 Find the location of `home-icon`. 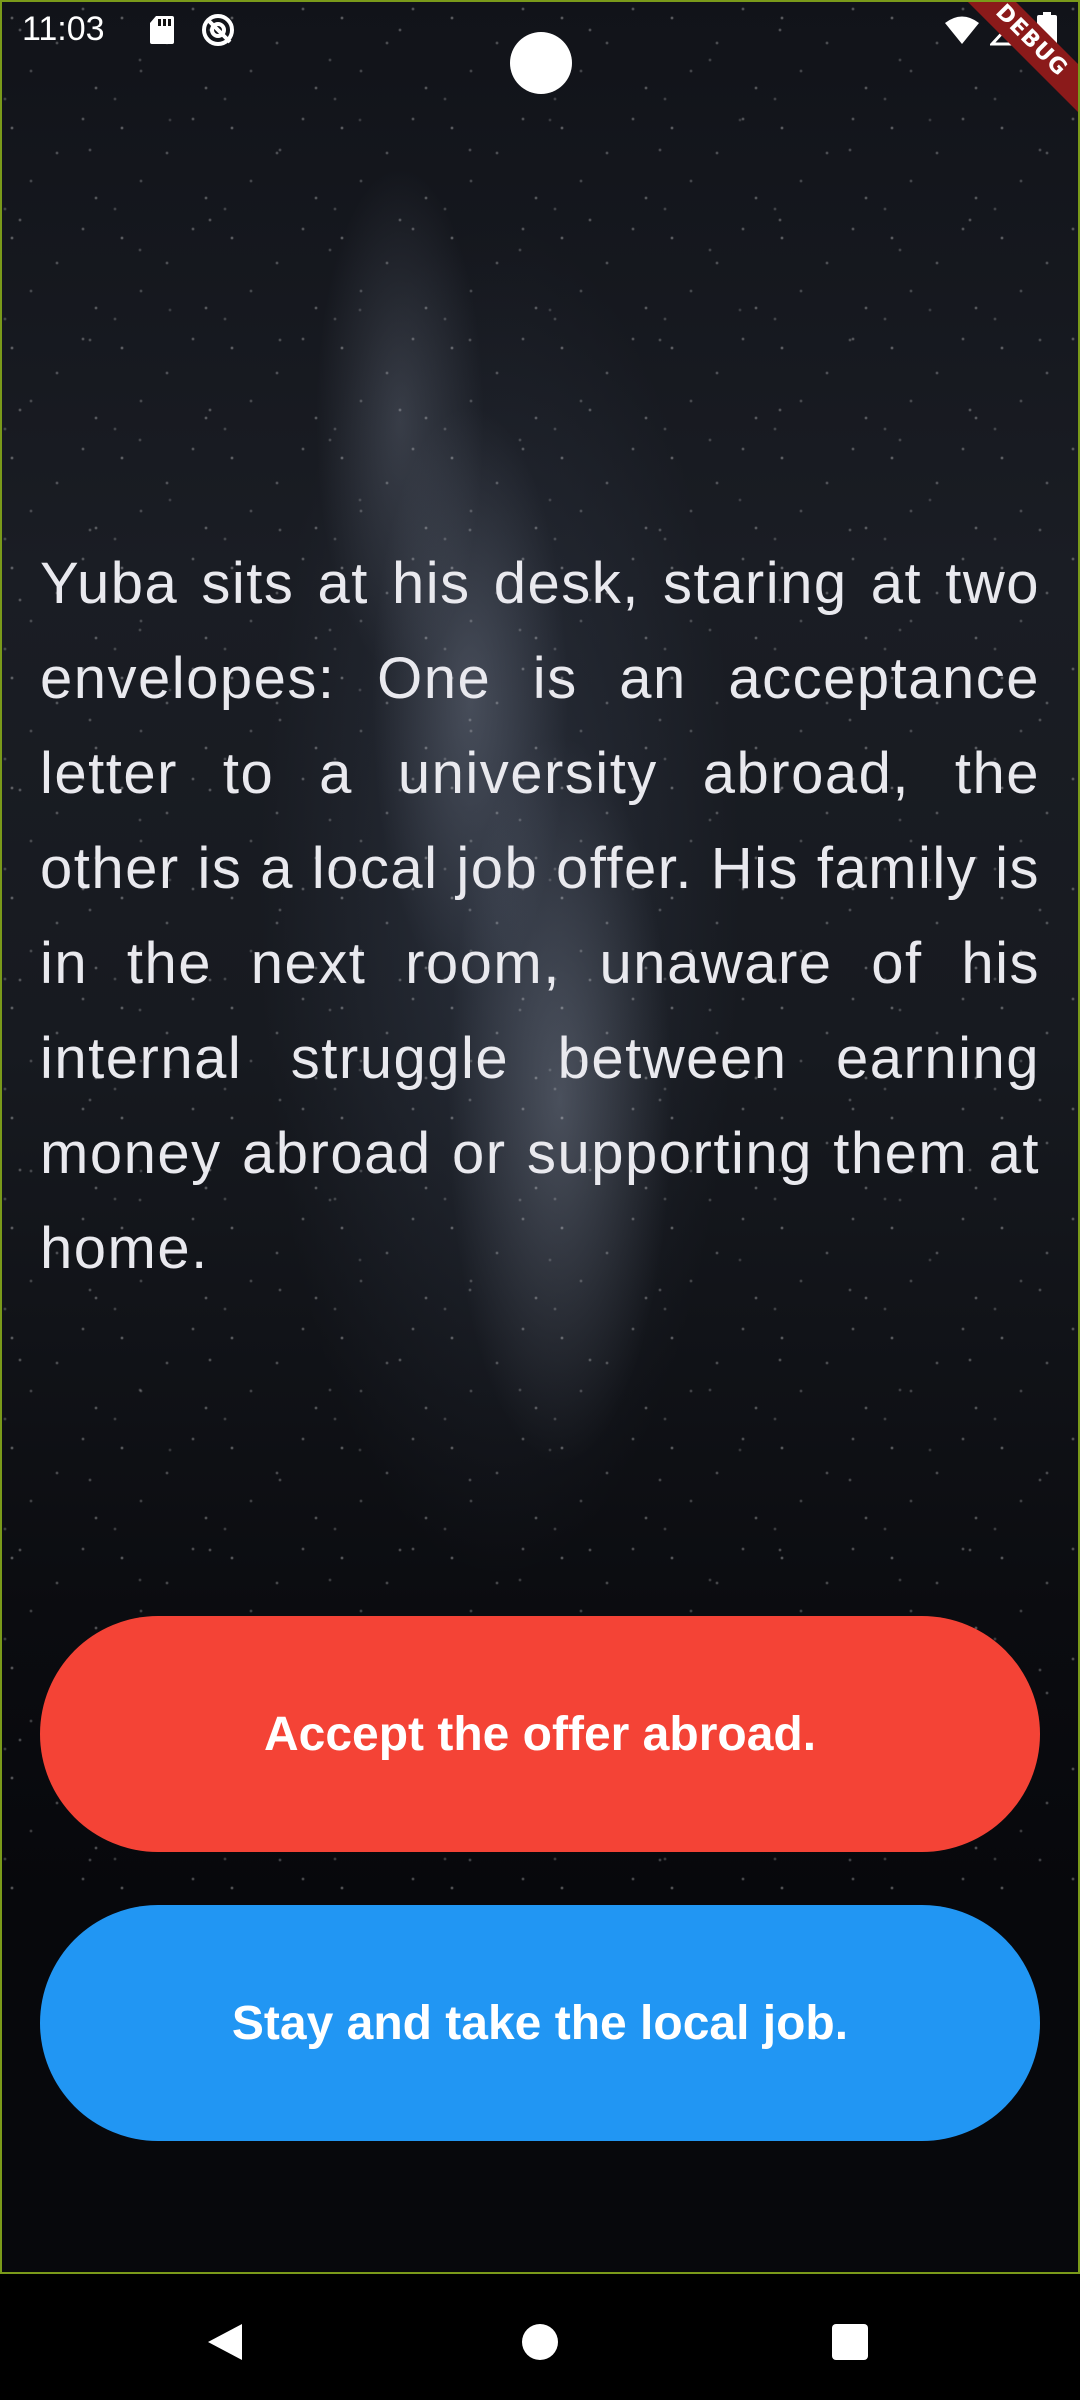

home-icon is located at coordinates (540, 2342).